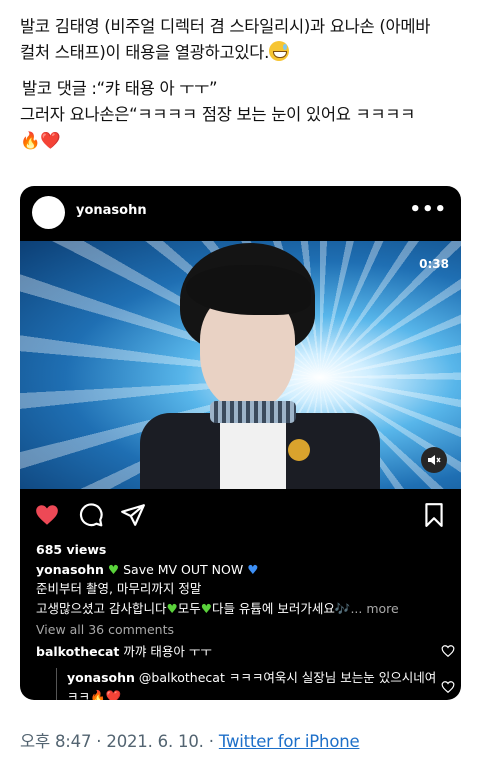  Describe the element at coordinates (101, 608) in the screenshot. I see `caption-text-3a: 고생많으셨고 감사합니다` at that location.